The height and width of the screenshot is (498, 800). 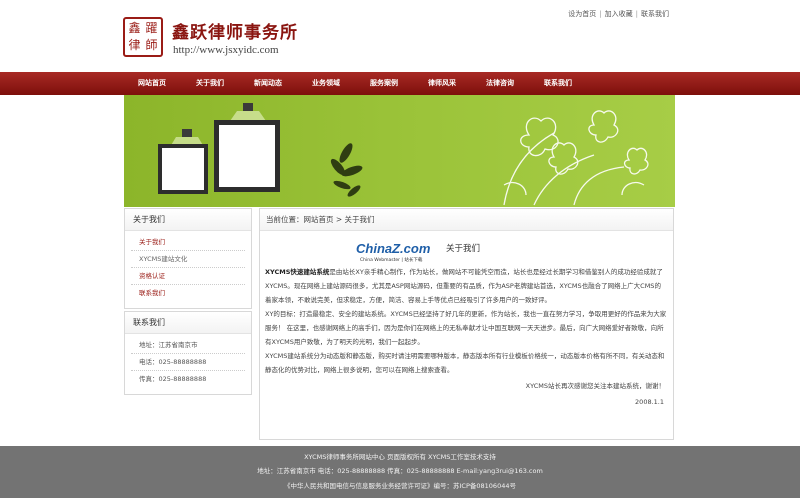 What do you see at coordinates (248, 116) in the screenshot?
I see `lamp-light-large` at bounding box center [248, 116].